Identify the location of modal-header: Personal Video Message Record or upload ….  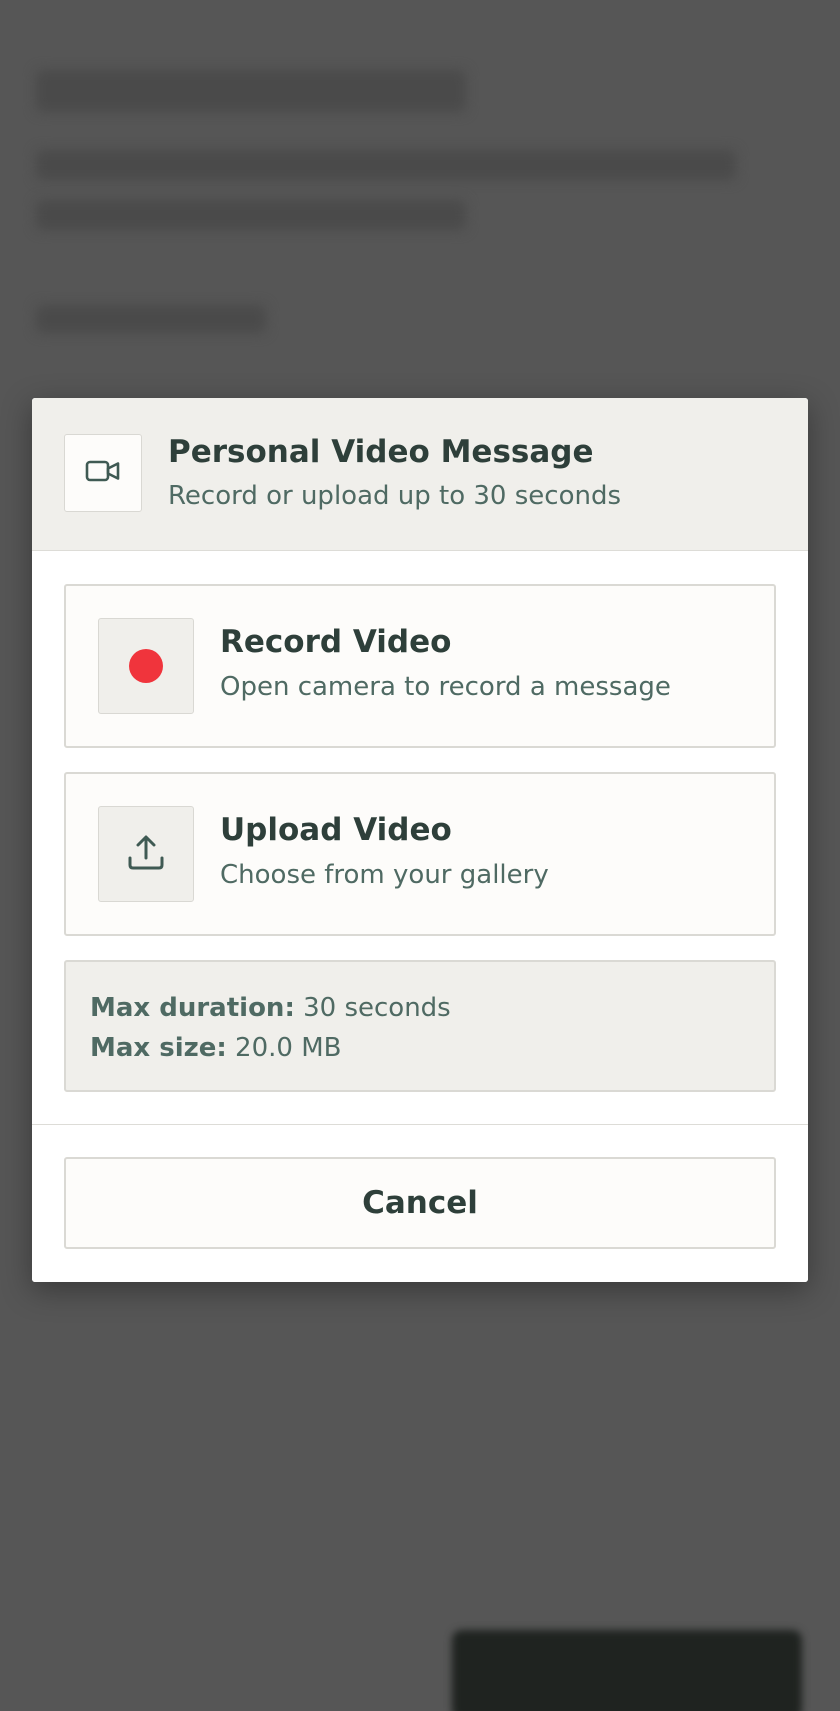
(420, 474).